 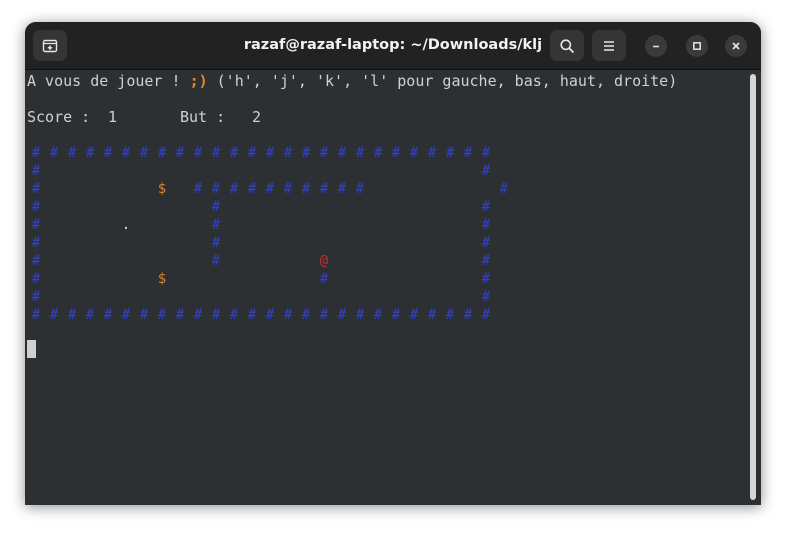 I want to click on minimize-button, so click(x=656, y=46).